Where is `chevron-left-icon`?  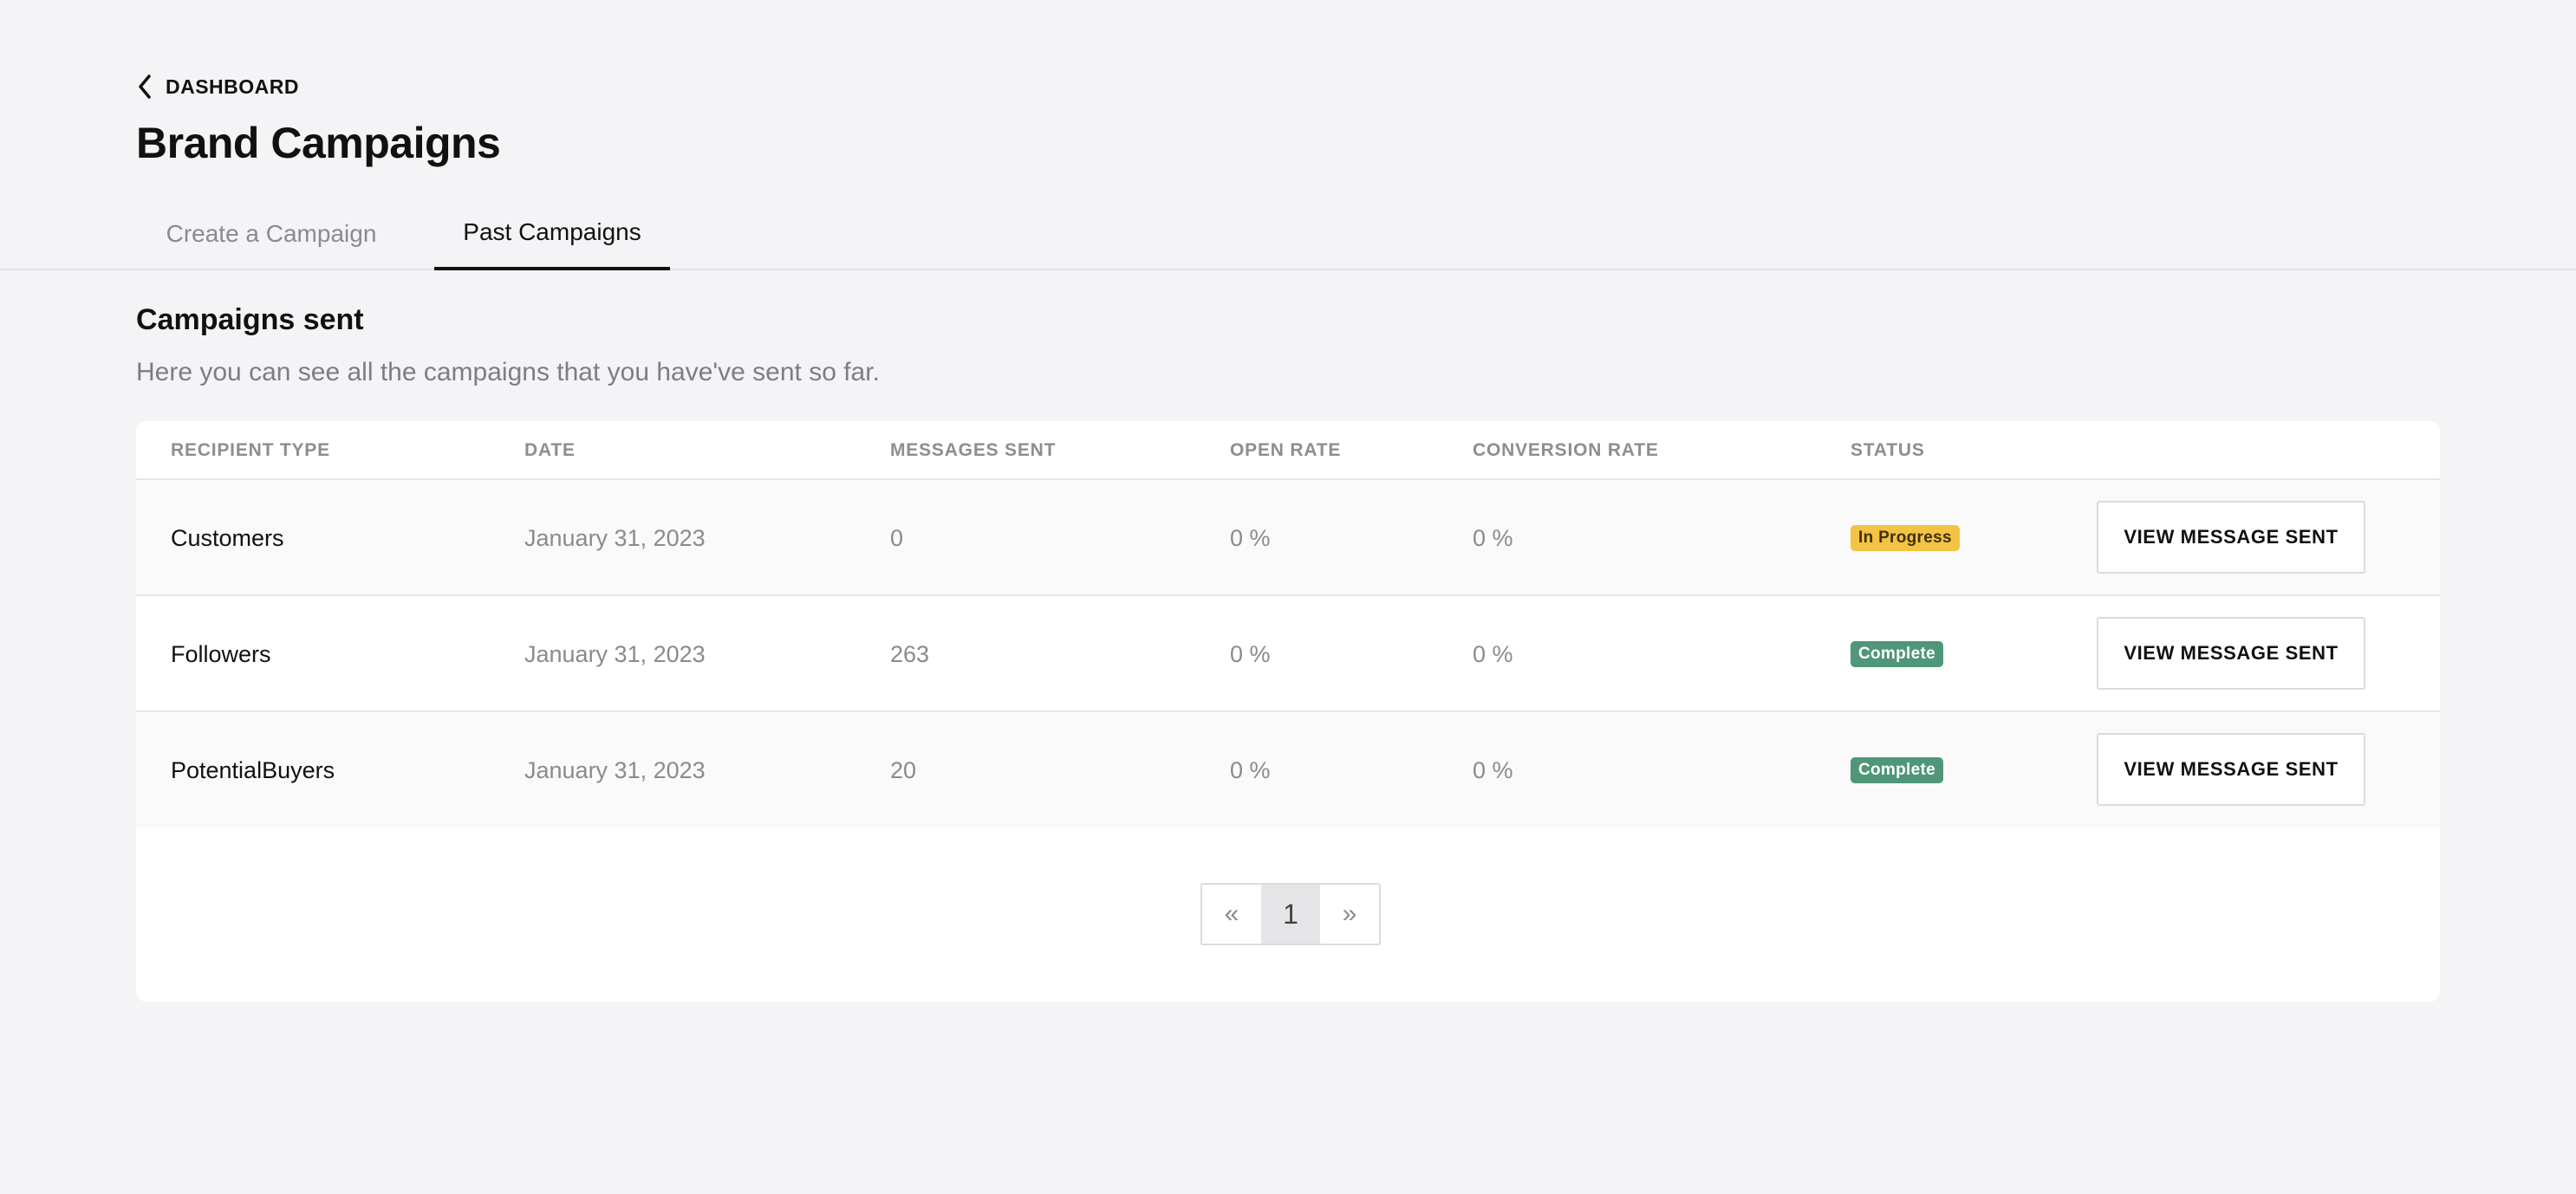 chevron-left-icon is located at coordinates (144, 87).